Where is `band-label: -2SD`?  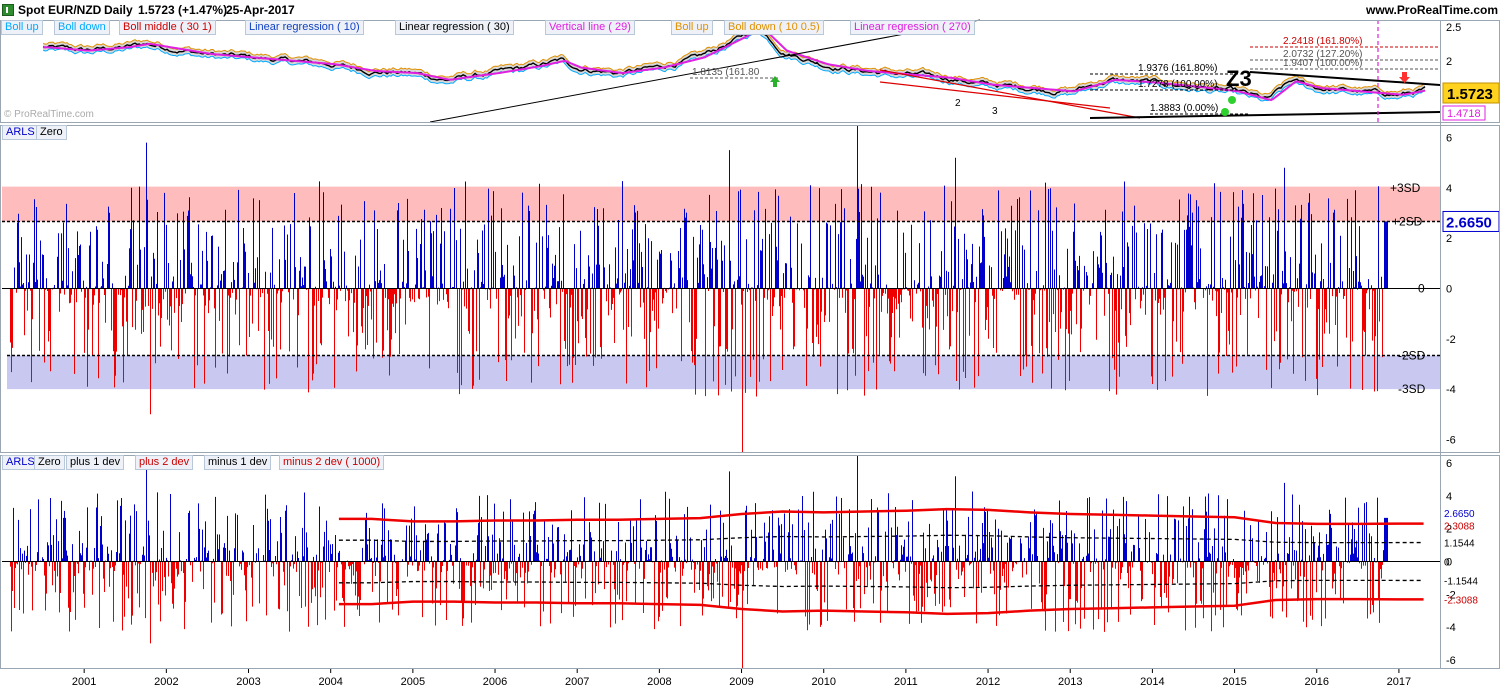 band-label: -2SD is located at coordinates (1412, 356).